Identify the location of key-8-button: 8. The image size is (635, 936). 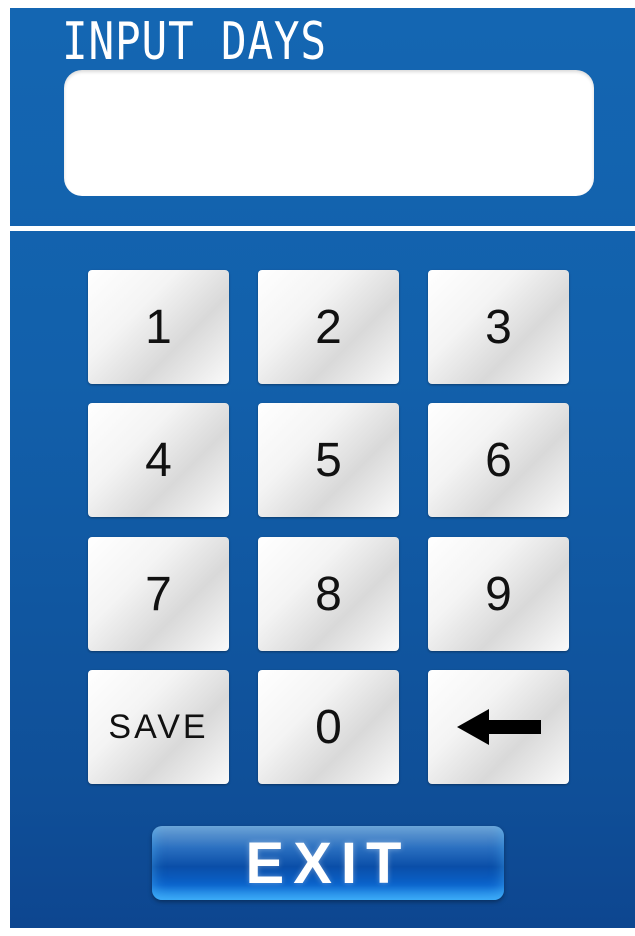
(328, 594).